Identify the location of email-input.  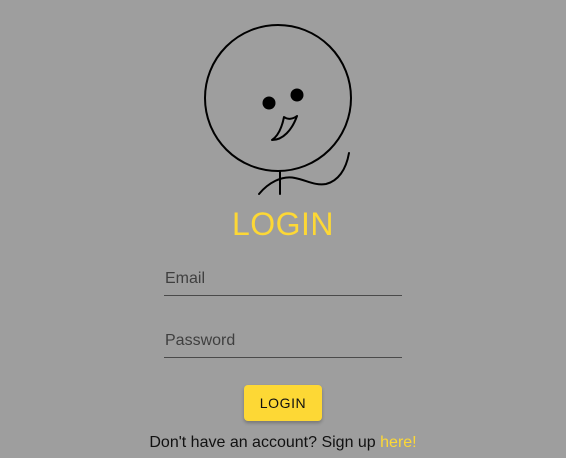
(284, 279).